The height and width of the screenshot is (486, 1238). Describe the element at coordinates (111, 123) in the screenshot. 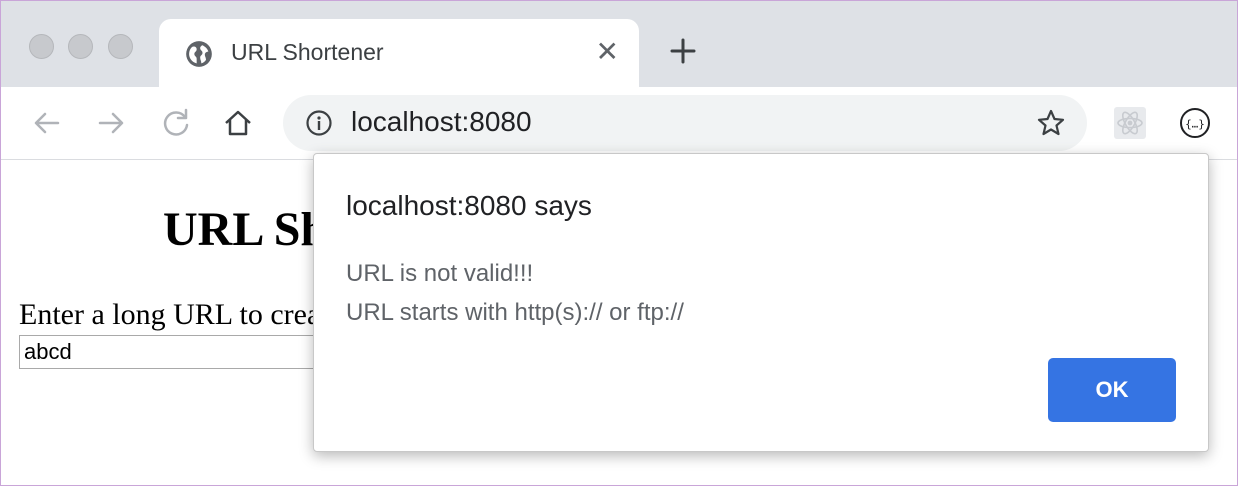

I see `forward-arrow-icon` at that location.